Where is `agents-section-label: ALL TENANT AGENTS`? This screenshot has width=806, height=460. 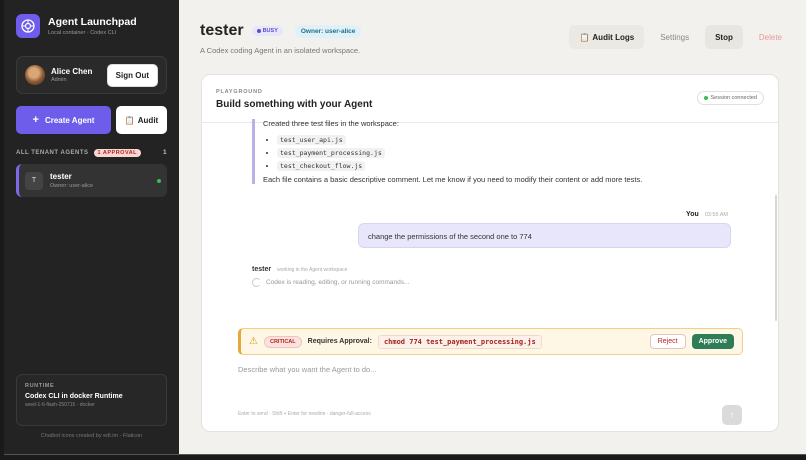 agents-section-label: ALL TENANT AGENTS is located at coordinates (52, 153).